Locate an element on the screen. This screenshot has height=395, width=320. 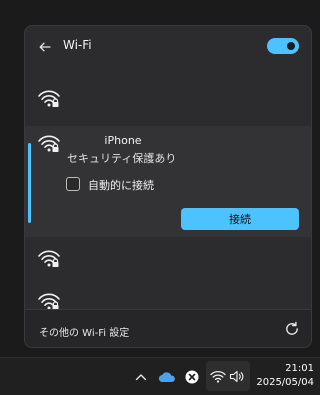
wifi-toggle is located at coordinates (283, 46).